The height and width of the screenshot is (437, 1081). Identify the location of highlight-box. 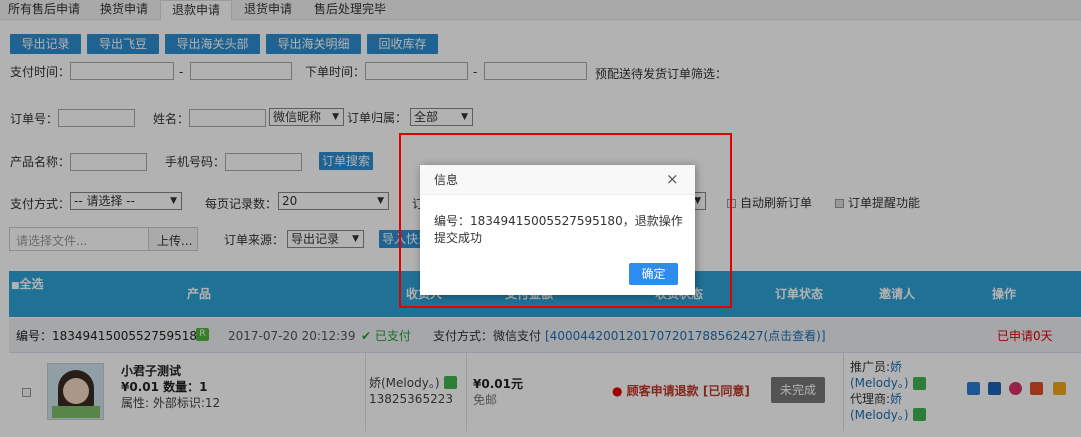
(565, 220).